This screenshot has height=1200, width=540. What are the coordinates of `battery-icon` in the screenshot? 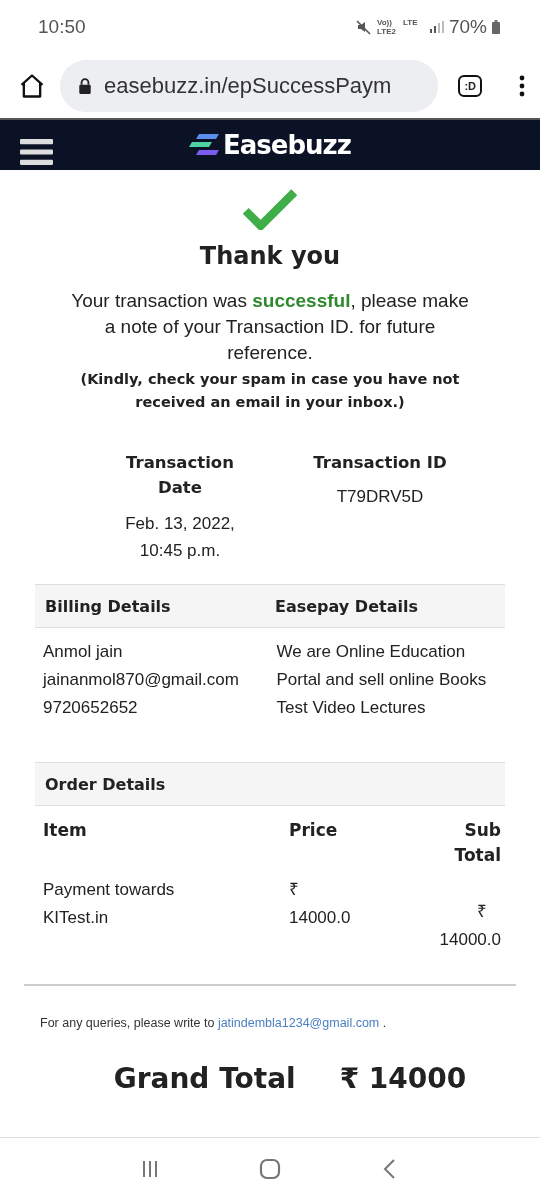 It's located at (496, 27).